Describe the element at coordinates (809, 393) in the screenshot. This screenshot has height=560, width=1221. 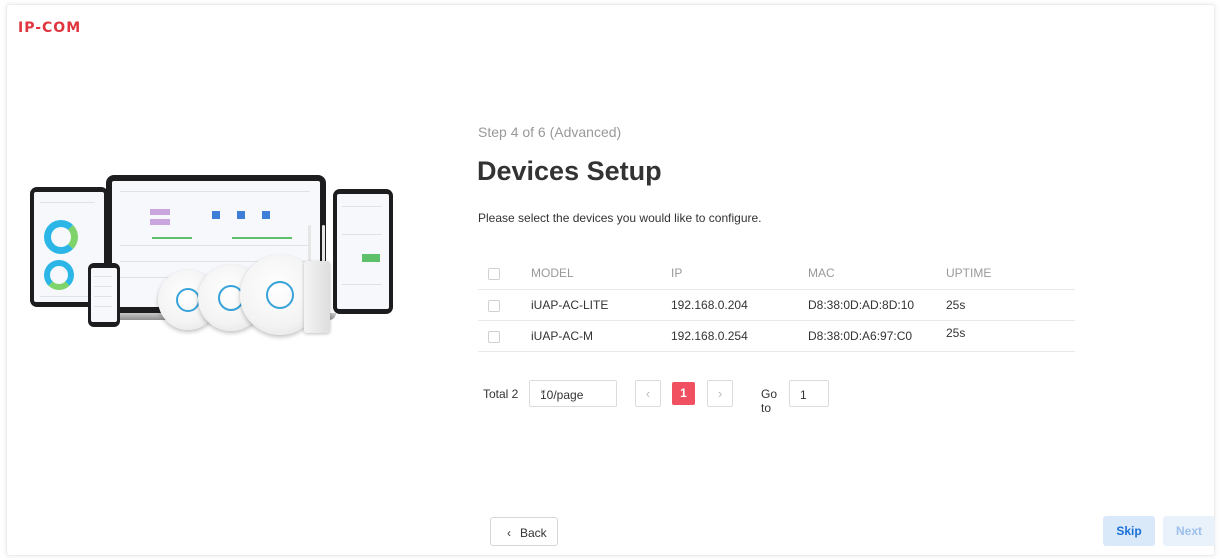
I see `goto-page-input: 1` at that location.